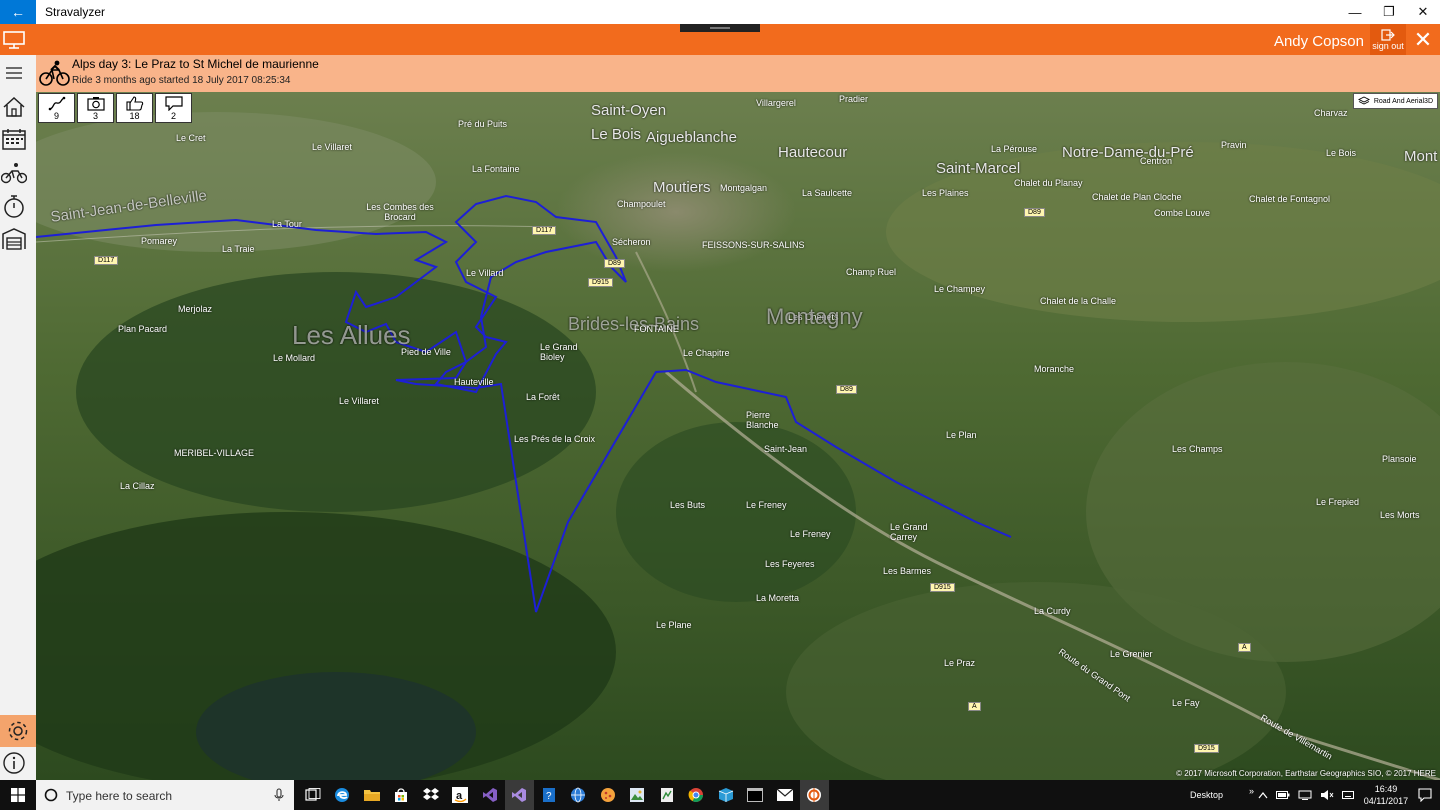  I want to click on map-label: FEISSONS-SUR-SALINS, so click(753, 245).